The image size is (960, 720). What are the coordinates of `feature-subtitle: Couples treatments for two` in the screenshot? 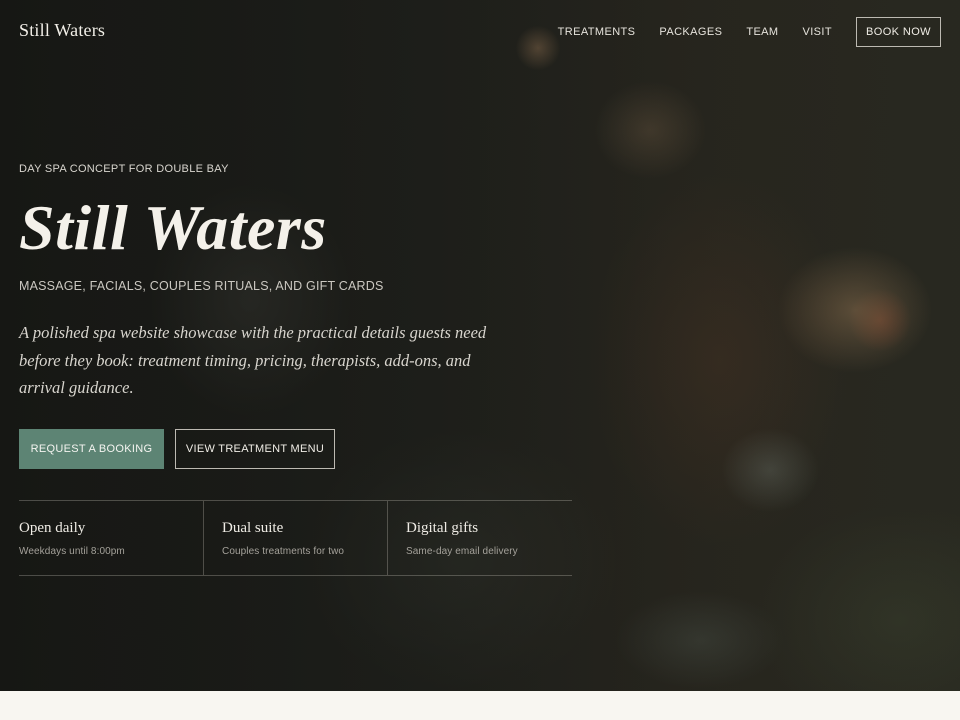 It's located at (283, 551).